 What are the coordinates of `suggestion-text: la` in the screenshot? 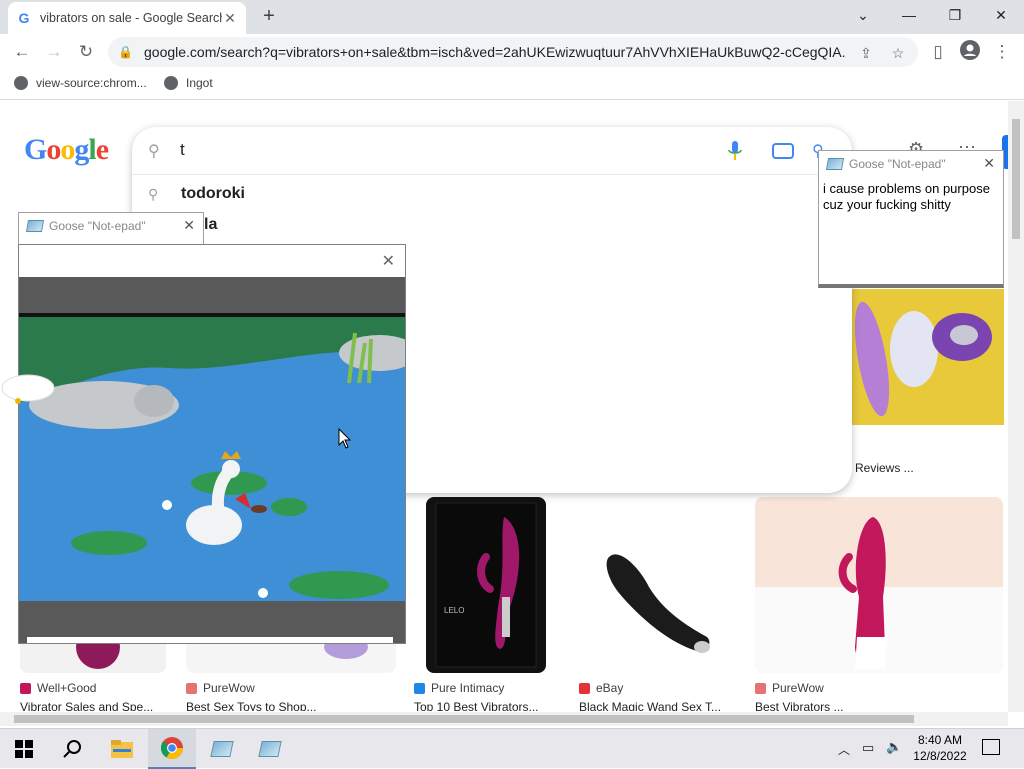 It's located at (211, 224).